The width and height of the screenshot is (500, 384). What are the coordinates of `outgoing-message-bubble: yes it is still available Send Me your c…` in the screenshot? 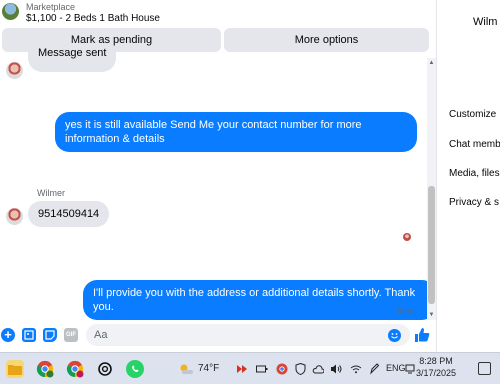 It's located at (236, 132).